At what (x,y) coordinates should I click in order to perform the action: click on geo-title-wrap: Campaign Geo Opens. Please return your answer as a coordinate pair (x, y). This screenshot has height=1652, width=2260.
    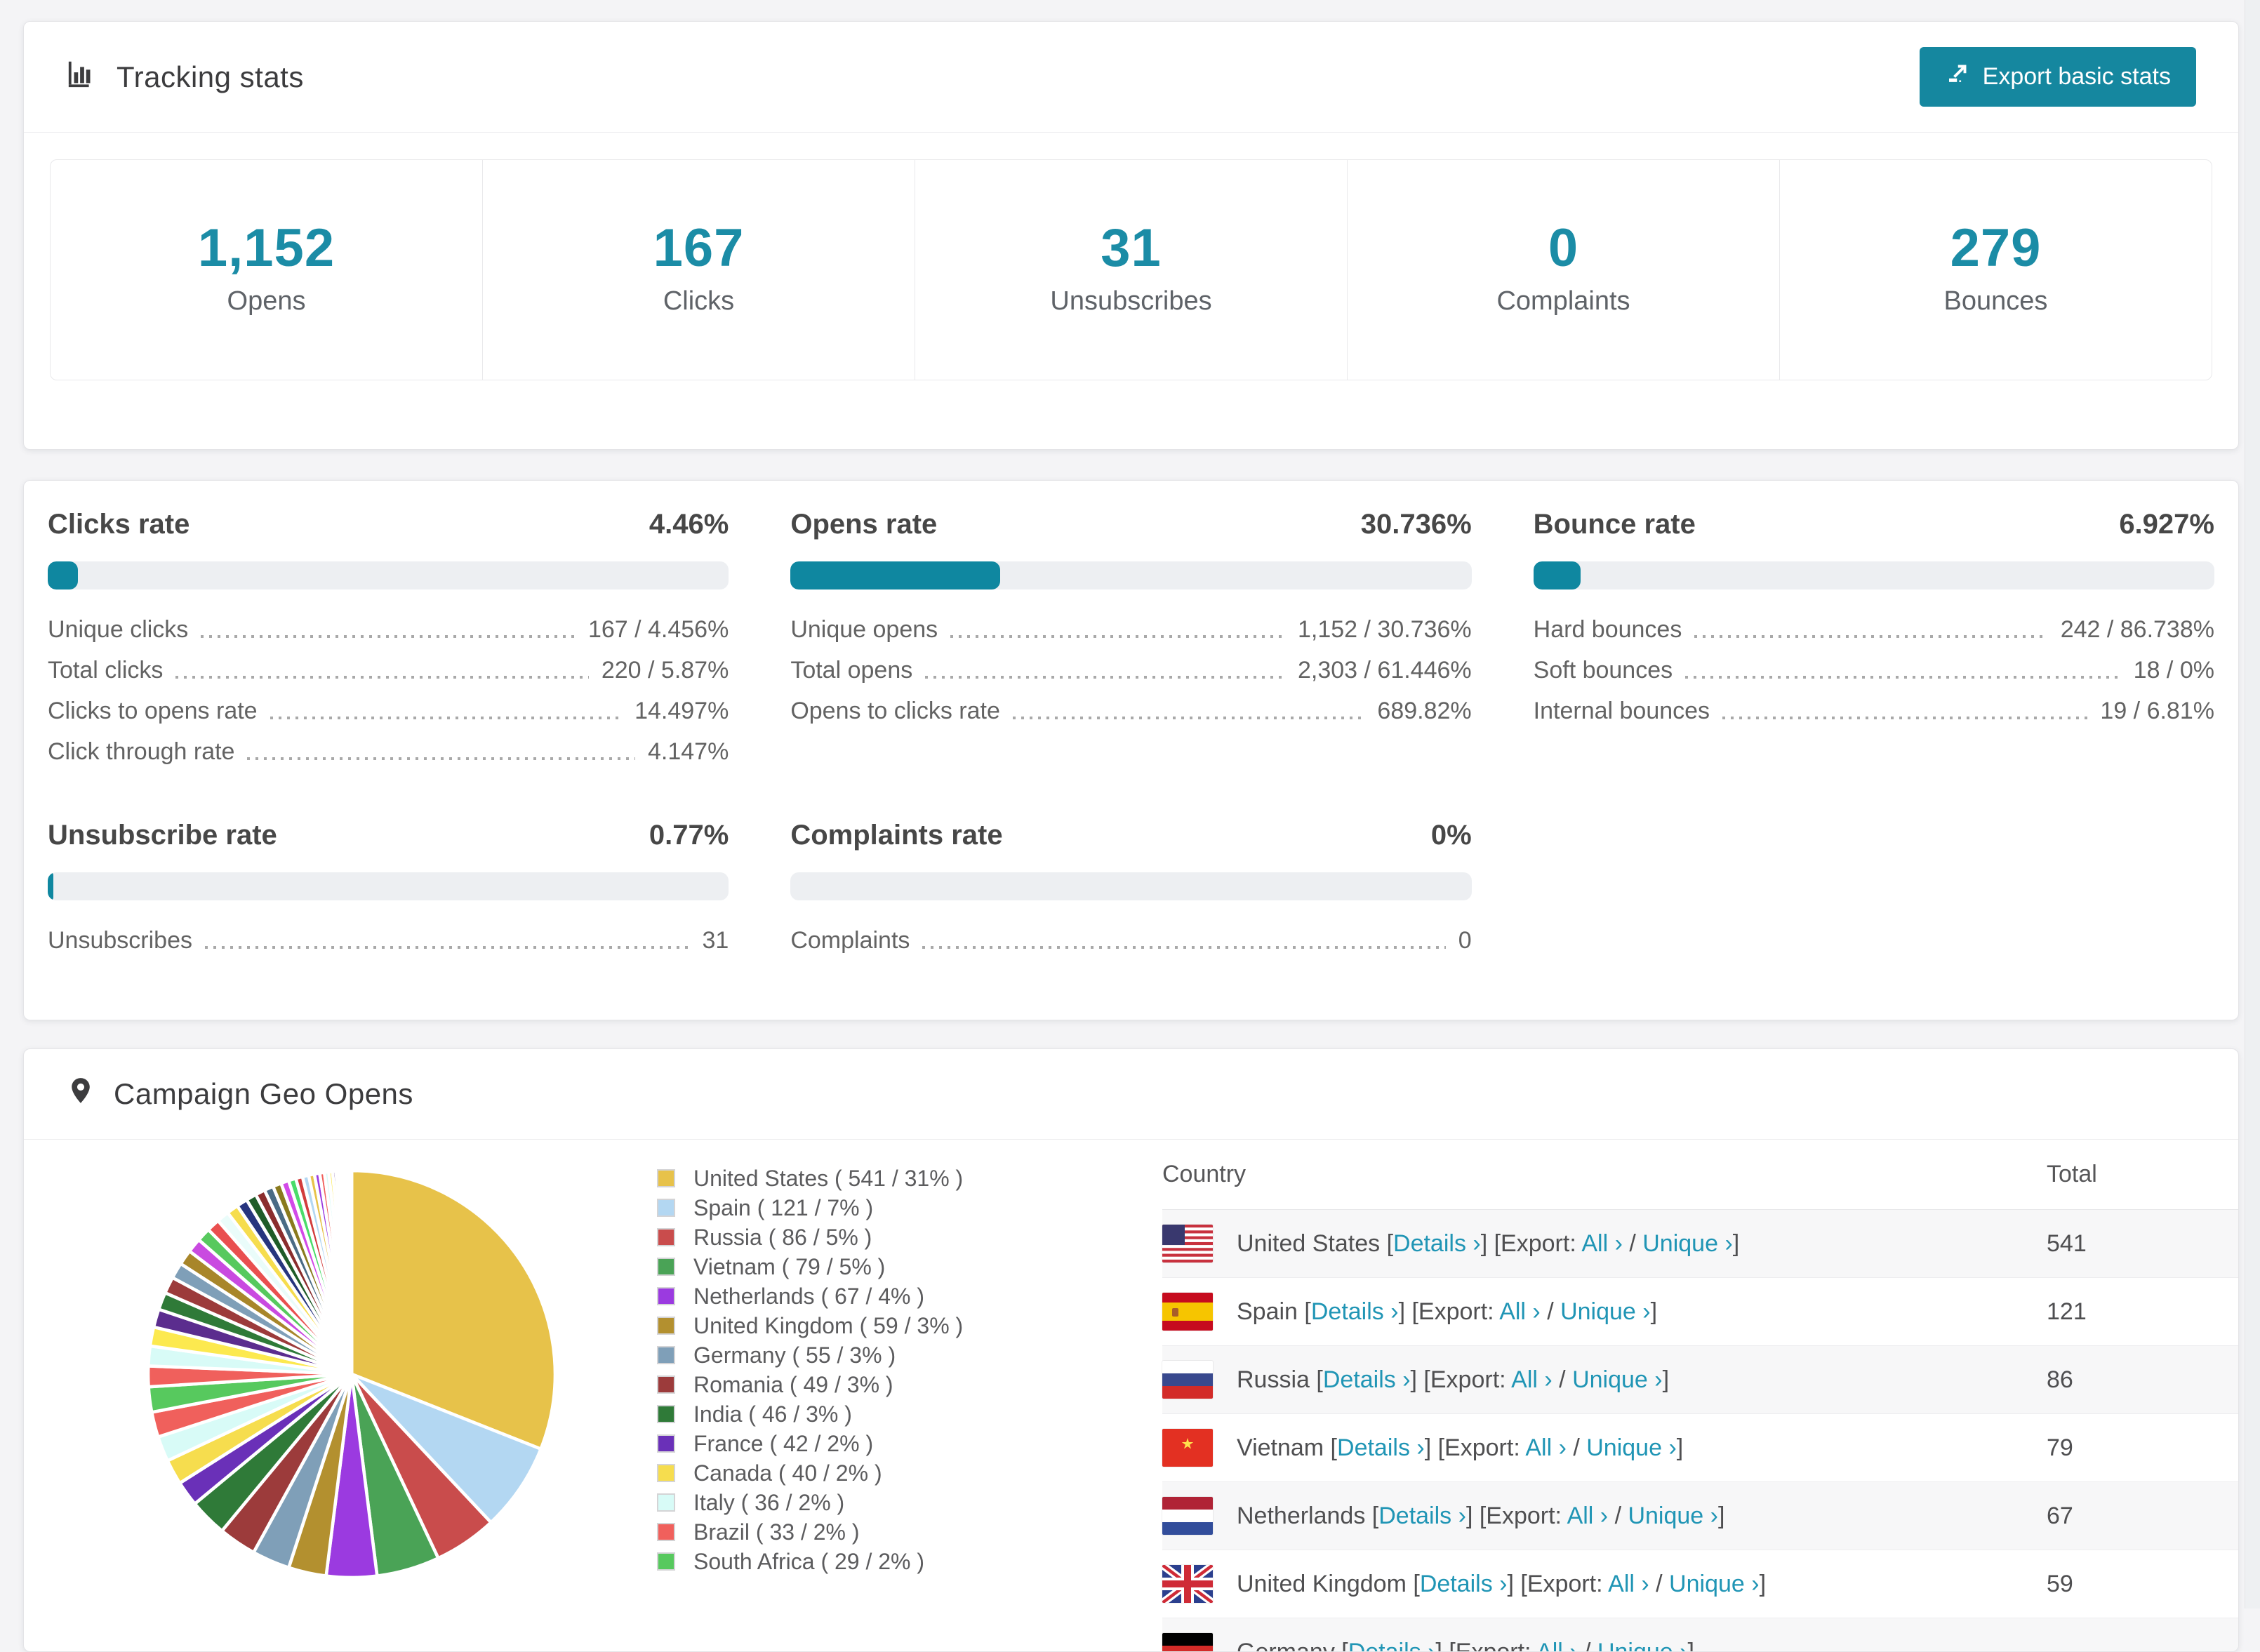
    Looking at the image, I should click on (239, 1094).